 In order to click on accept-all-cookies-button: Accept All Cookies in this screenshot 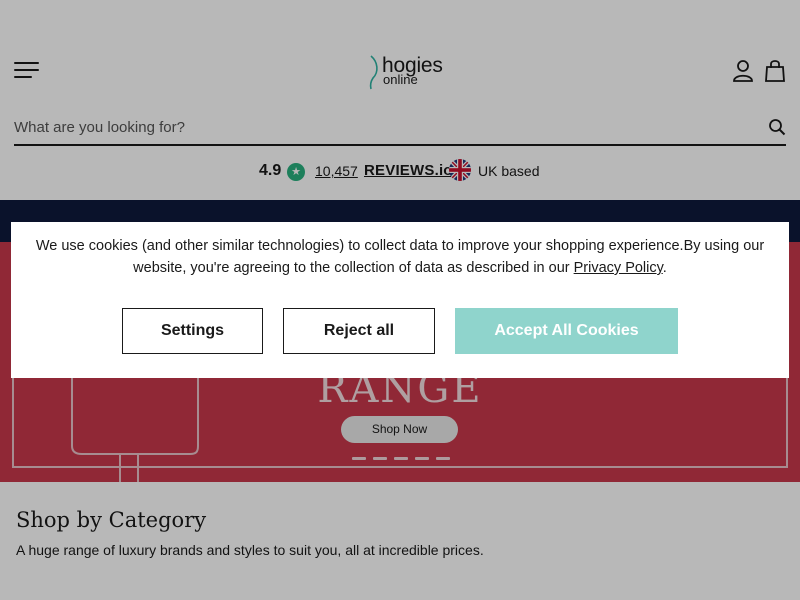, I will do `click(566, 331)`.